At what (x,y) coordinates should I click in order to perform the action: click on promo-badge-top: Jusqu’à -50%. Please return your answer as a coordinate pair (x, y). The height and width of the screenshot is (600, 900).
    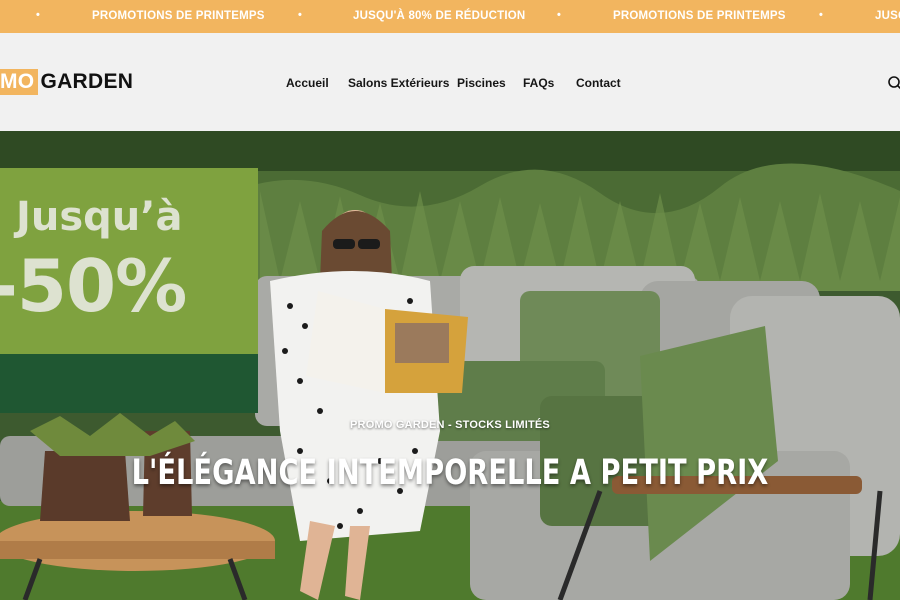
    Looking at the image, I should click on (129, 261).